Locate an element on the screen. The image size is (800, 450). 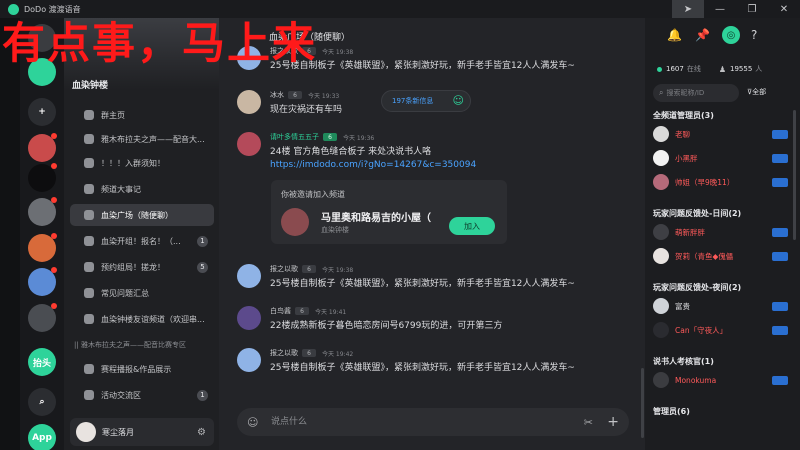
message-link: https://imdodo.com/i?gNo=14267&c=350094 is located at coordinates (373, 165).